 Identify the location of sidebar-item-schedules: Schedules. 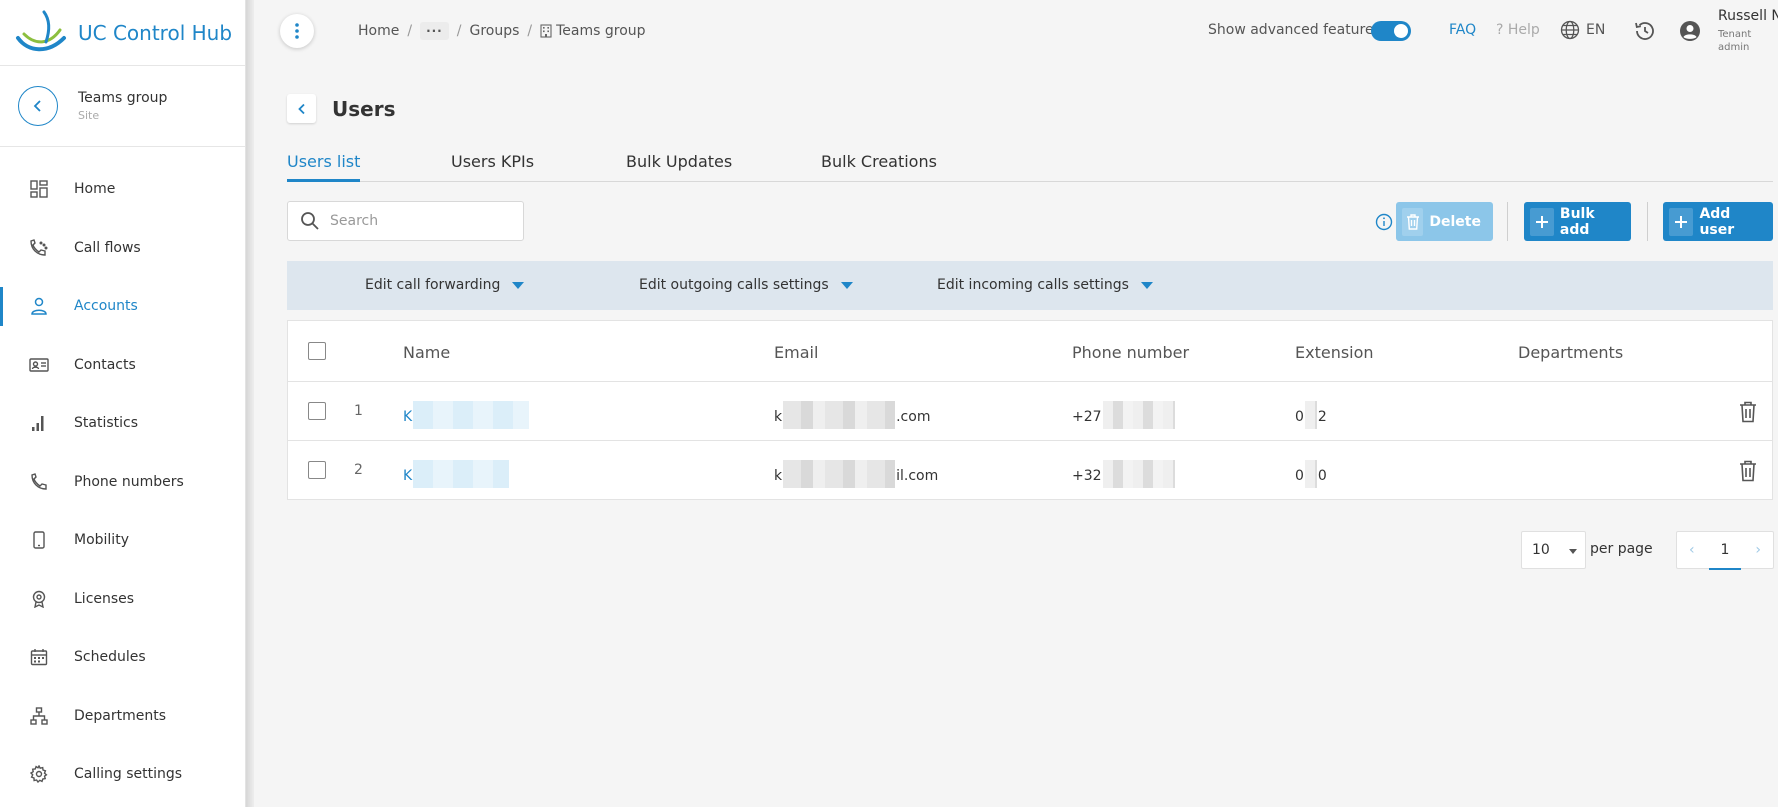
(122, 657).